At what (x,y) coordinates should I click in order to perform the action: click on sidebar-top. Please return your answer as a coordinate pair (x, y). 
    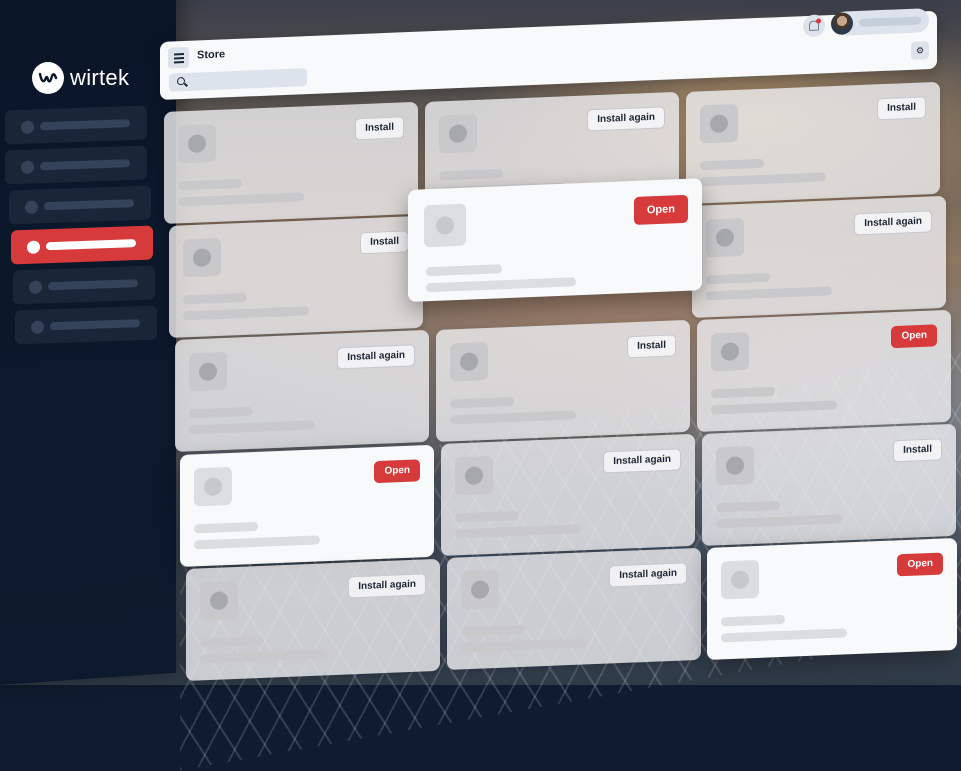
    Looking at the image, I should click on (88, 30).